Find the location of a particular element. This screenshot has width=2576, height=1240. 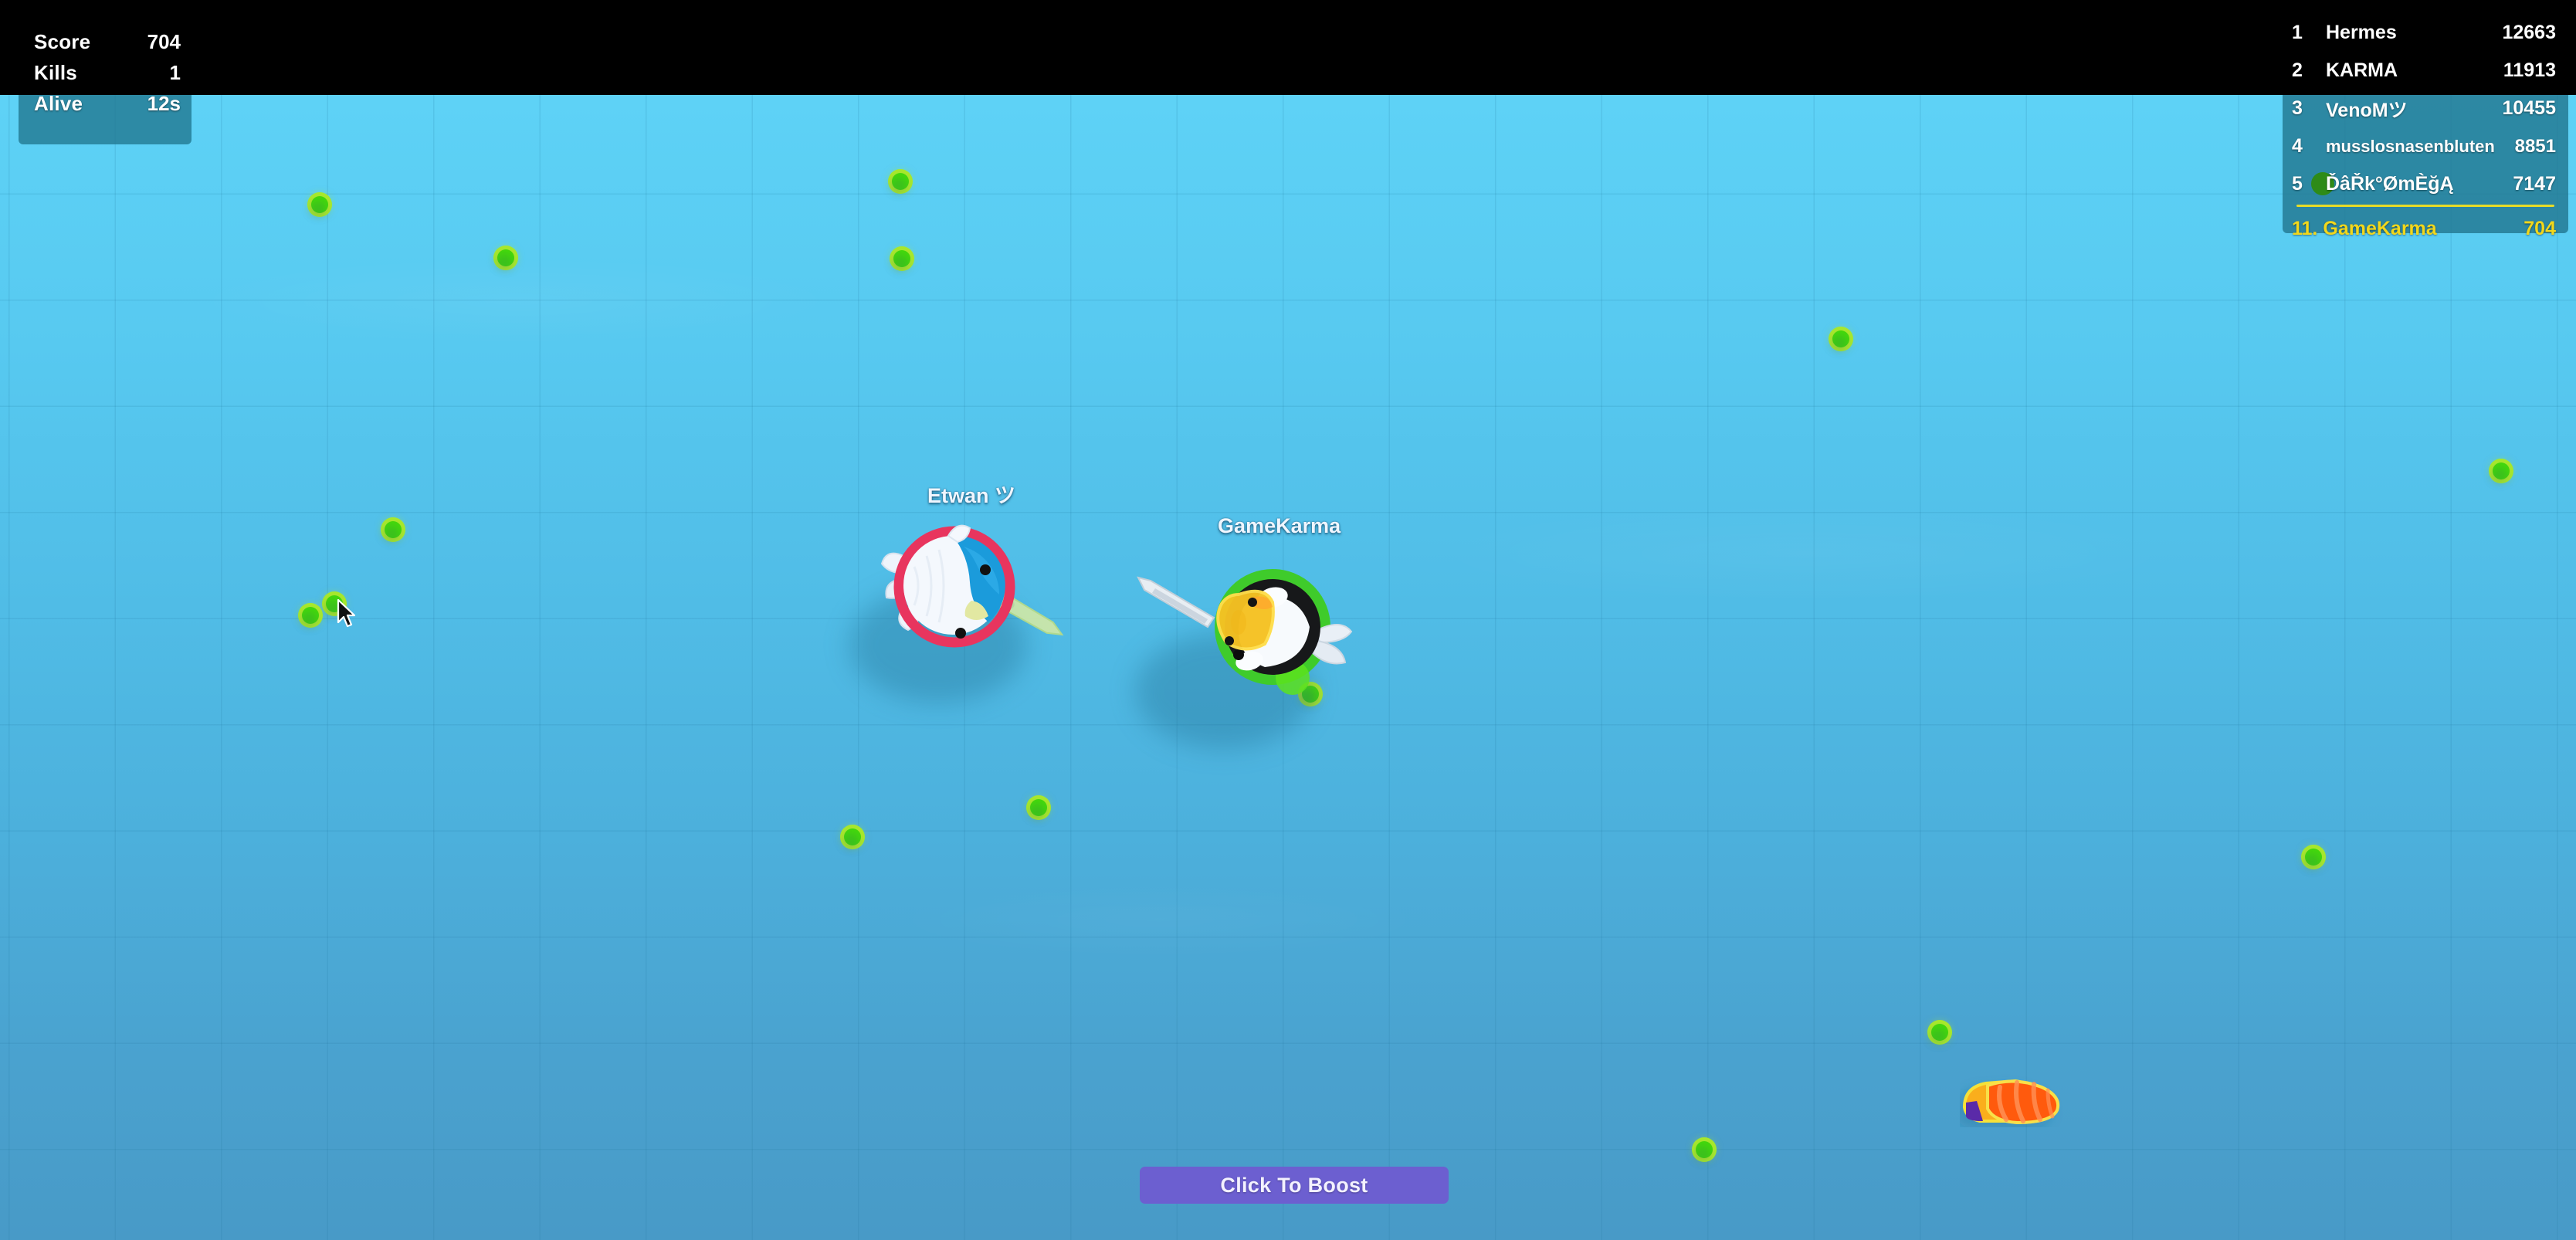

leaderboard-self-name: GameKarma is located at coordinates (2380, 228).